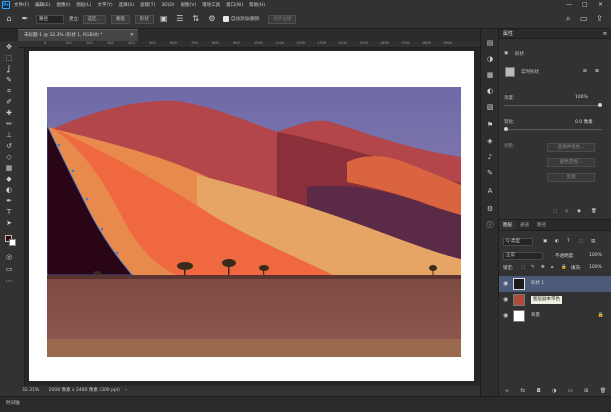 The width and height of the screenshot is (611, 412). I want to click on menu-file: 文件(F), so click(21, 5).